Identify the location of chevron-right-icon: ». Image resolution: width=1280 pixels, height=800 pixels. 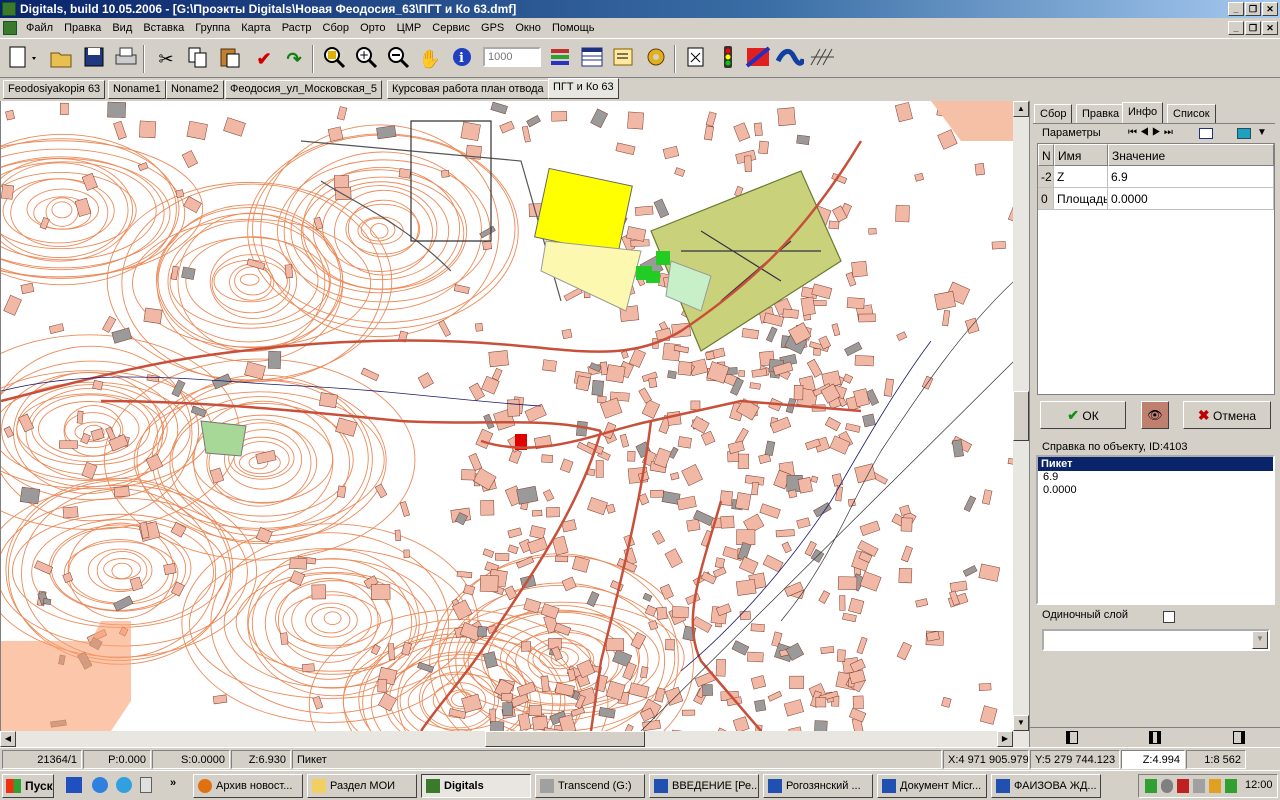
(173, 783).